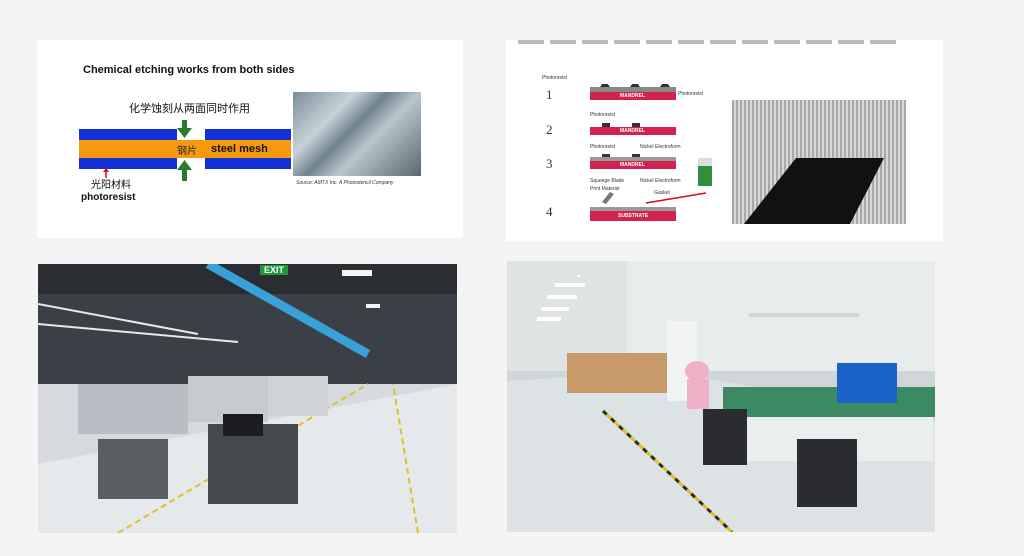 The width and height of the screenshot is (1024, 556). I want to click on aperture-shape, so click(814, 191).